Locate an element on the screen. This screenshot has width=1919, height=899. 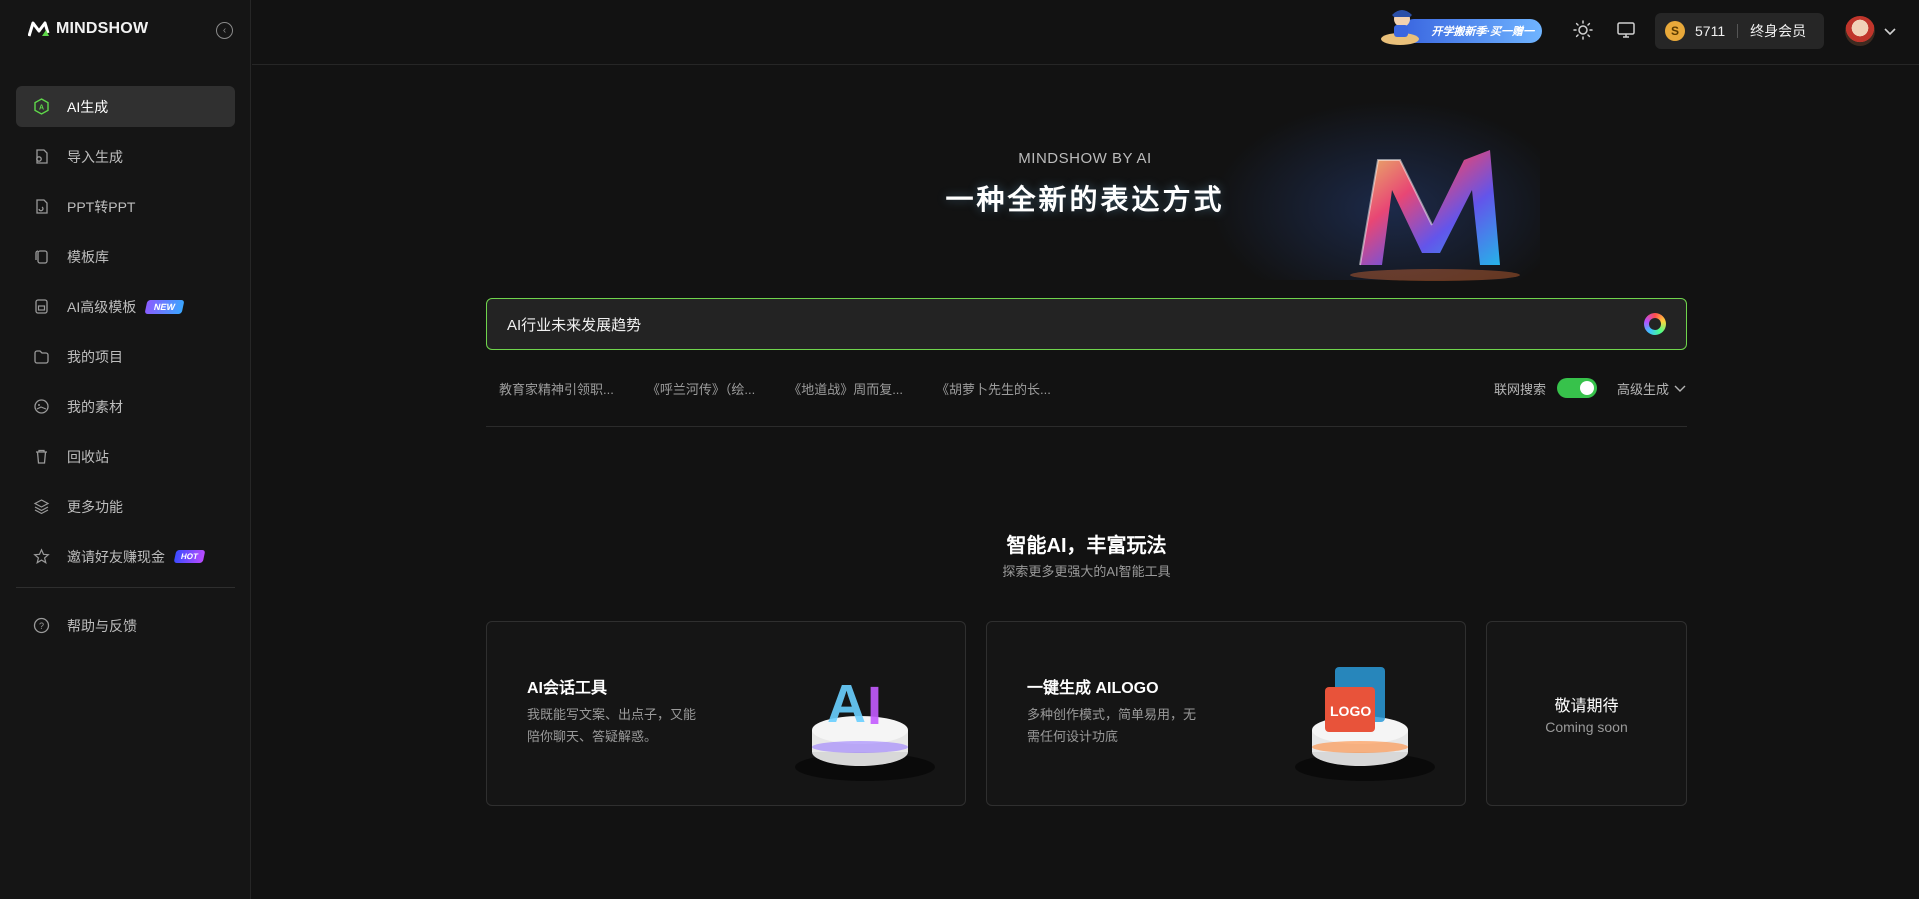
help-circle-icon: ? is located at coordinates (41, 625).